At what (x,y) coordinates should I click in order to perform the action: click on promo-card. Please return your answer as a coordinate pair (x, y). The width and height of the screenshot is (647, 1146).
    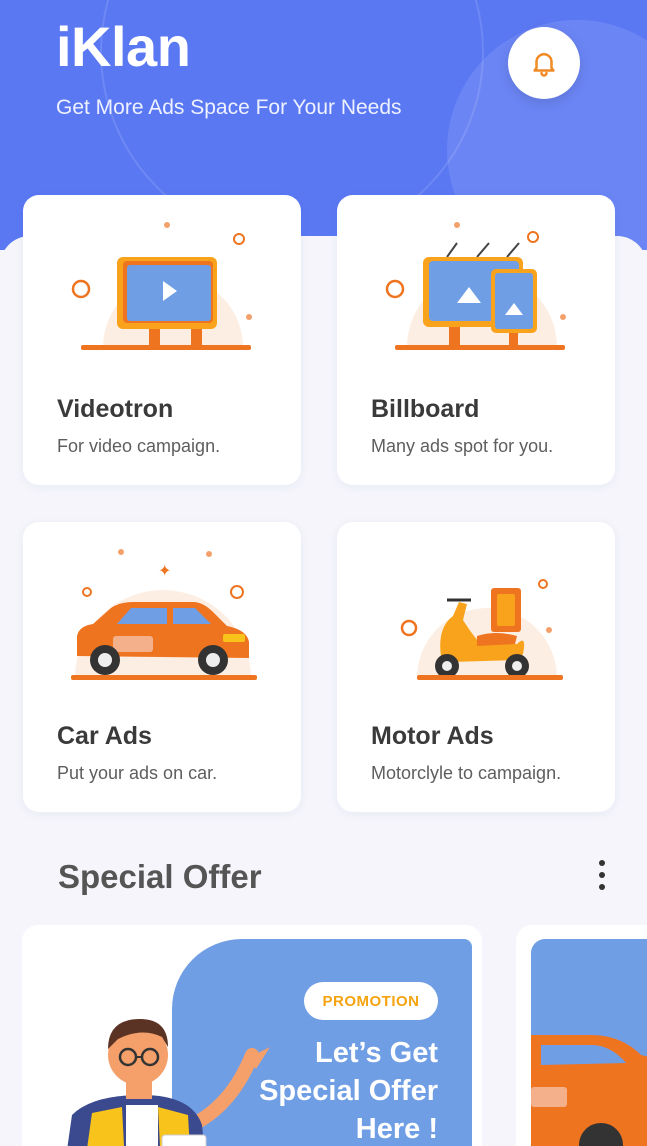
    Looking at the image, I should click on (581, 1035).